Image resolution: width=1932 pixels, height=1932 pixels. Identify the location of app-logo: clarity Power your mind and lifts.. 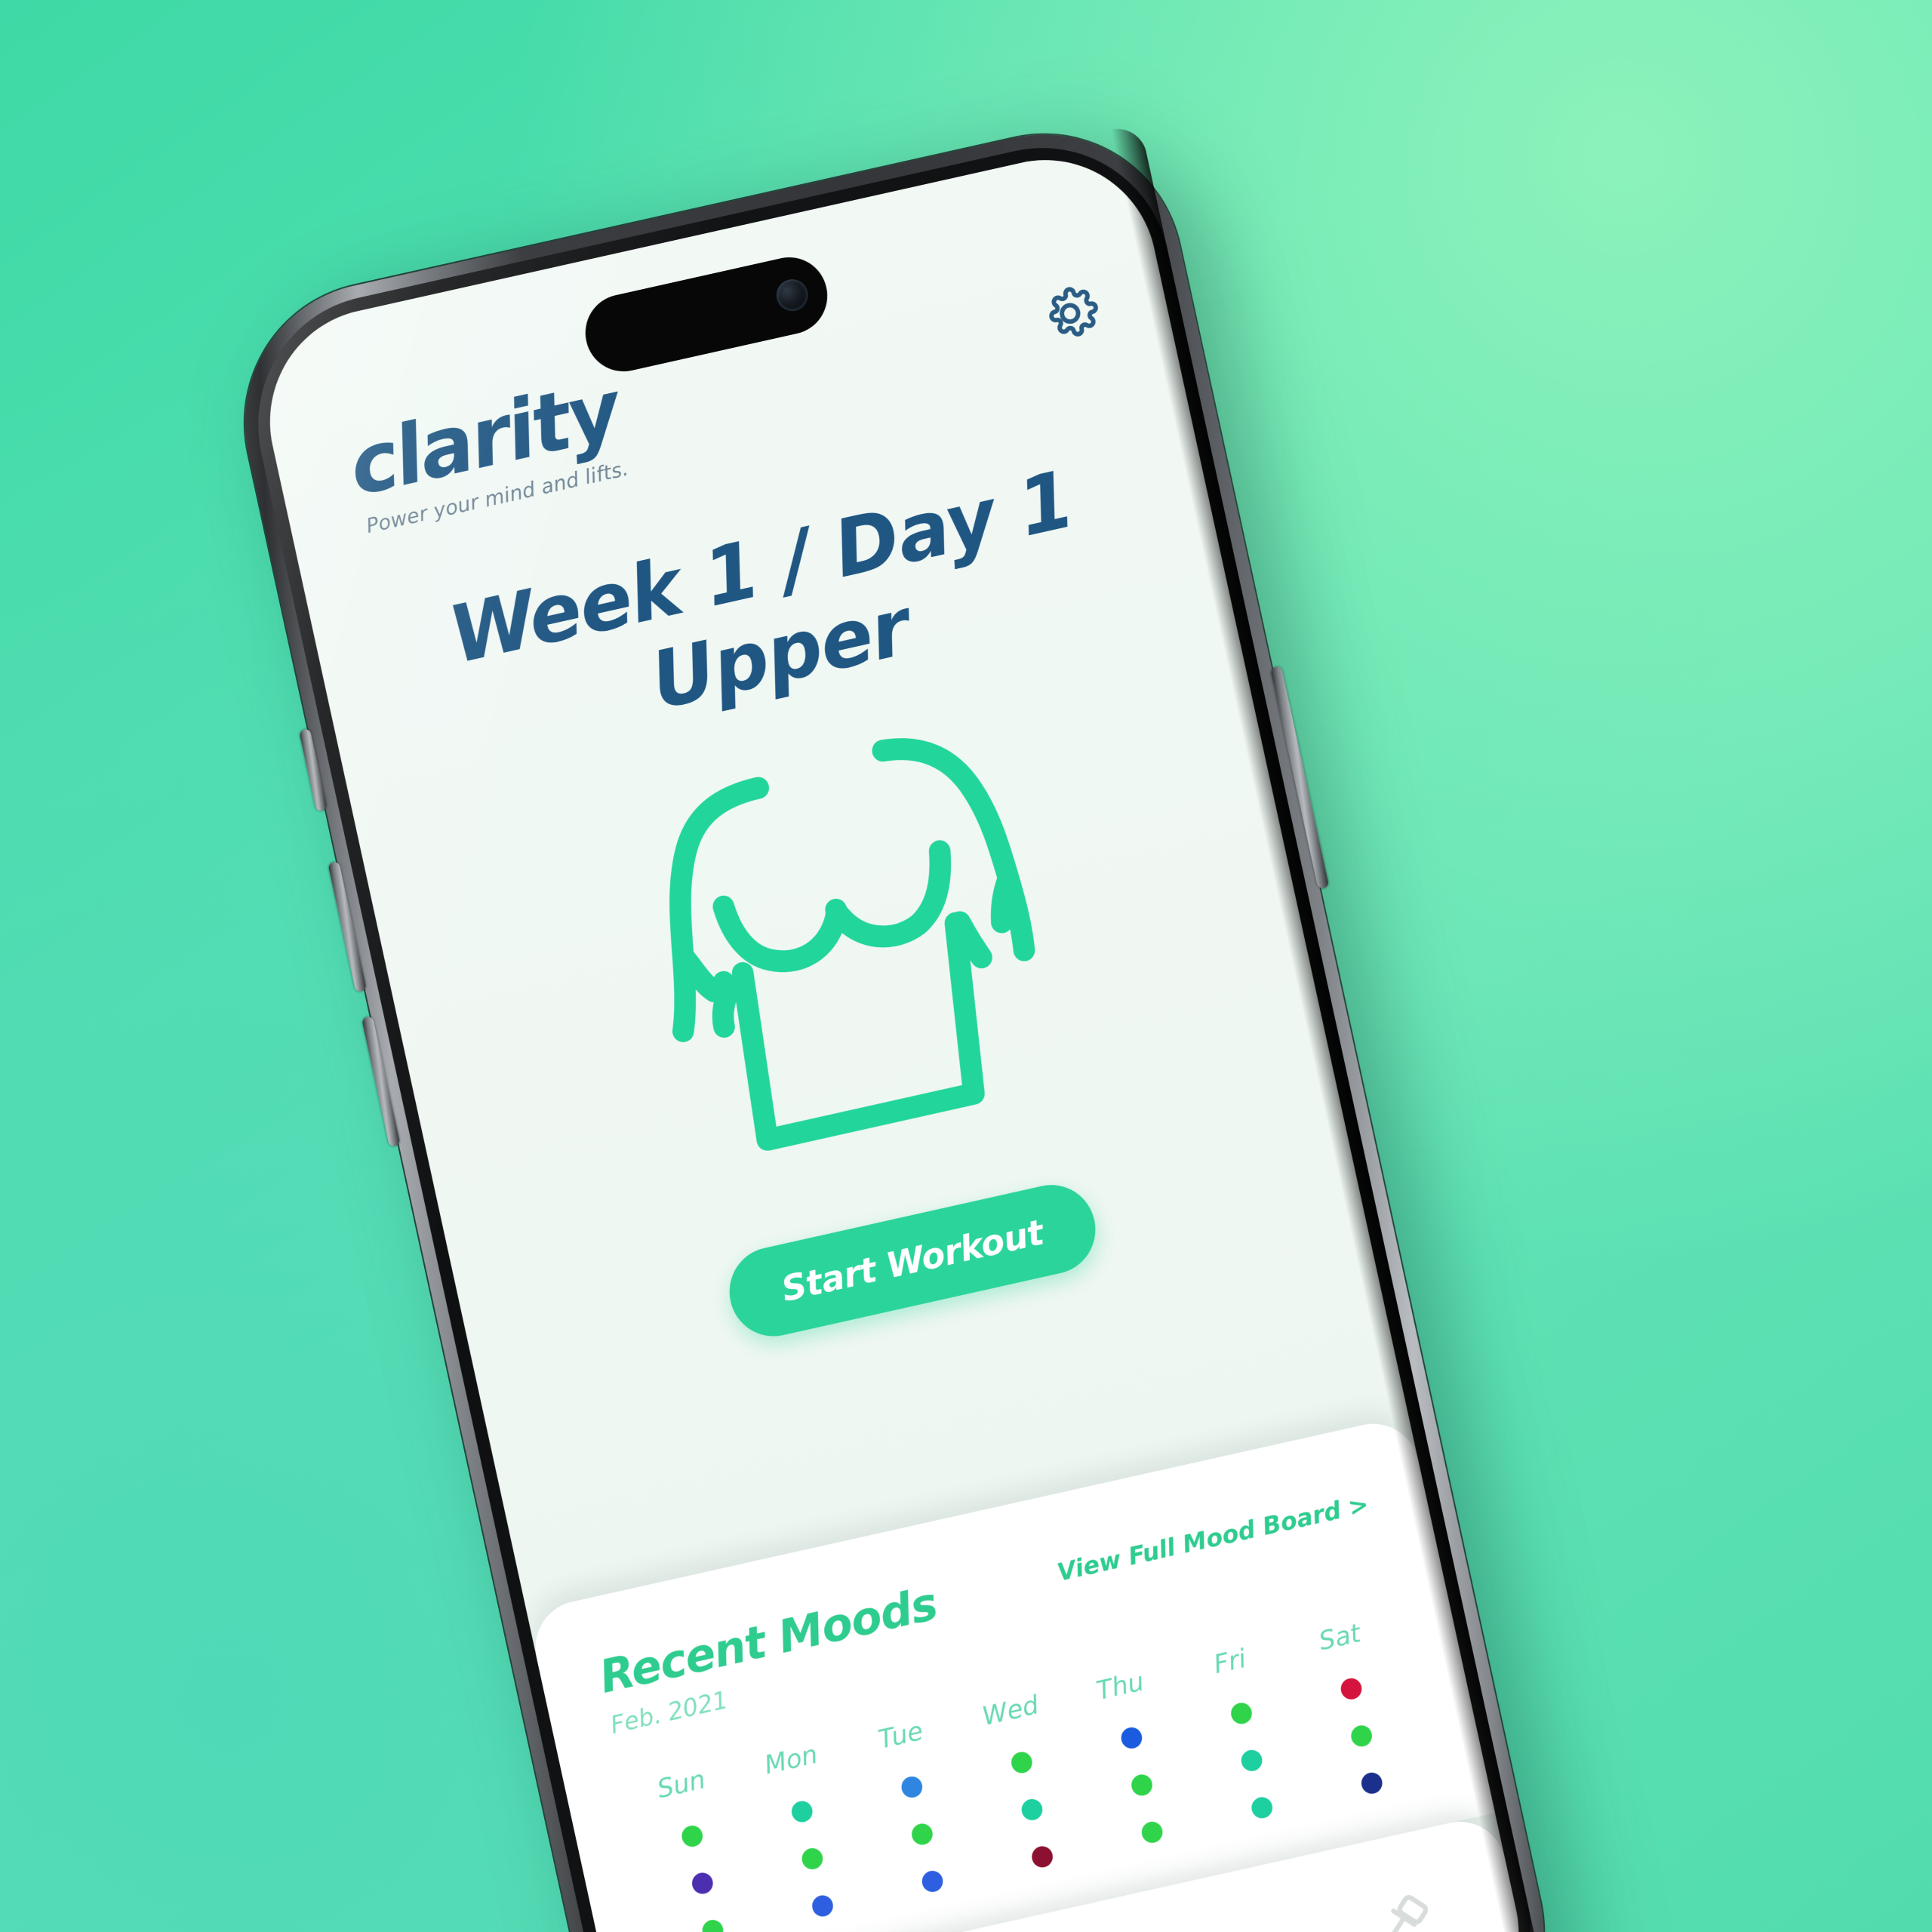
(486, 451).